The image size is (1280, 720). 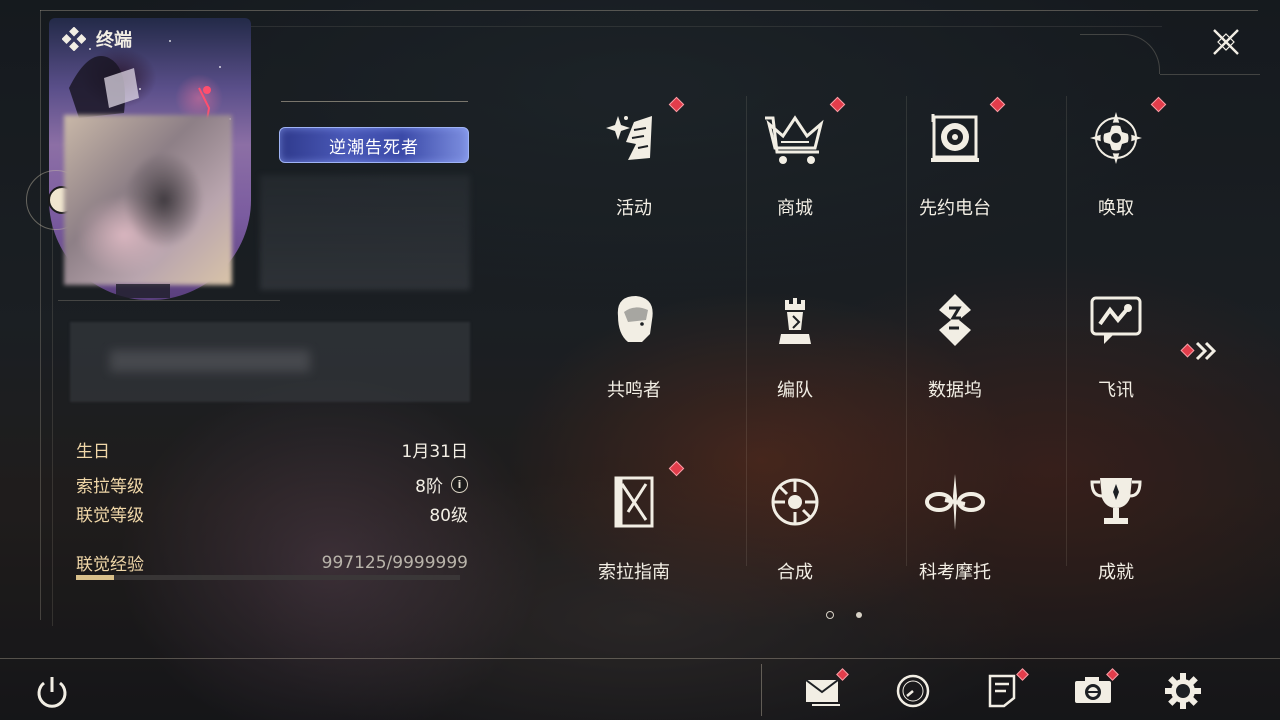 I want to click on stat-union-level: 联觉等级 80级, so click(x=272, y=513).